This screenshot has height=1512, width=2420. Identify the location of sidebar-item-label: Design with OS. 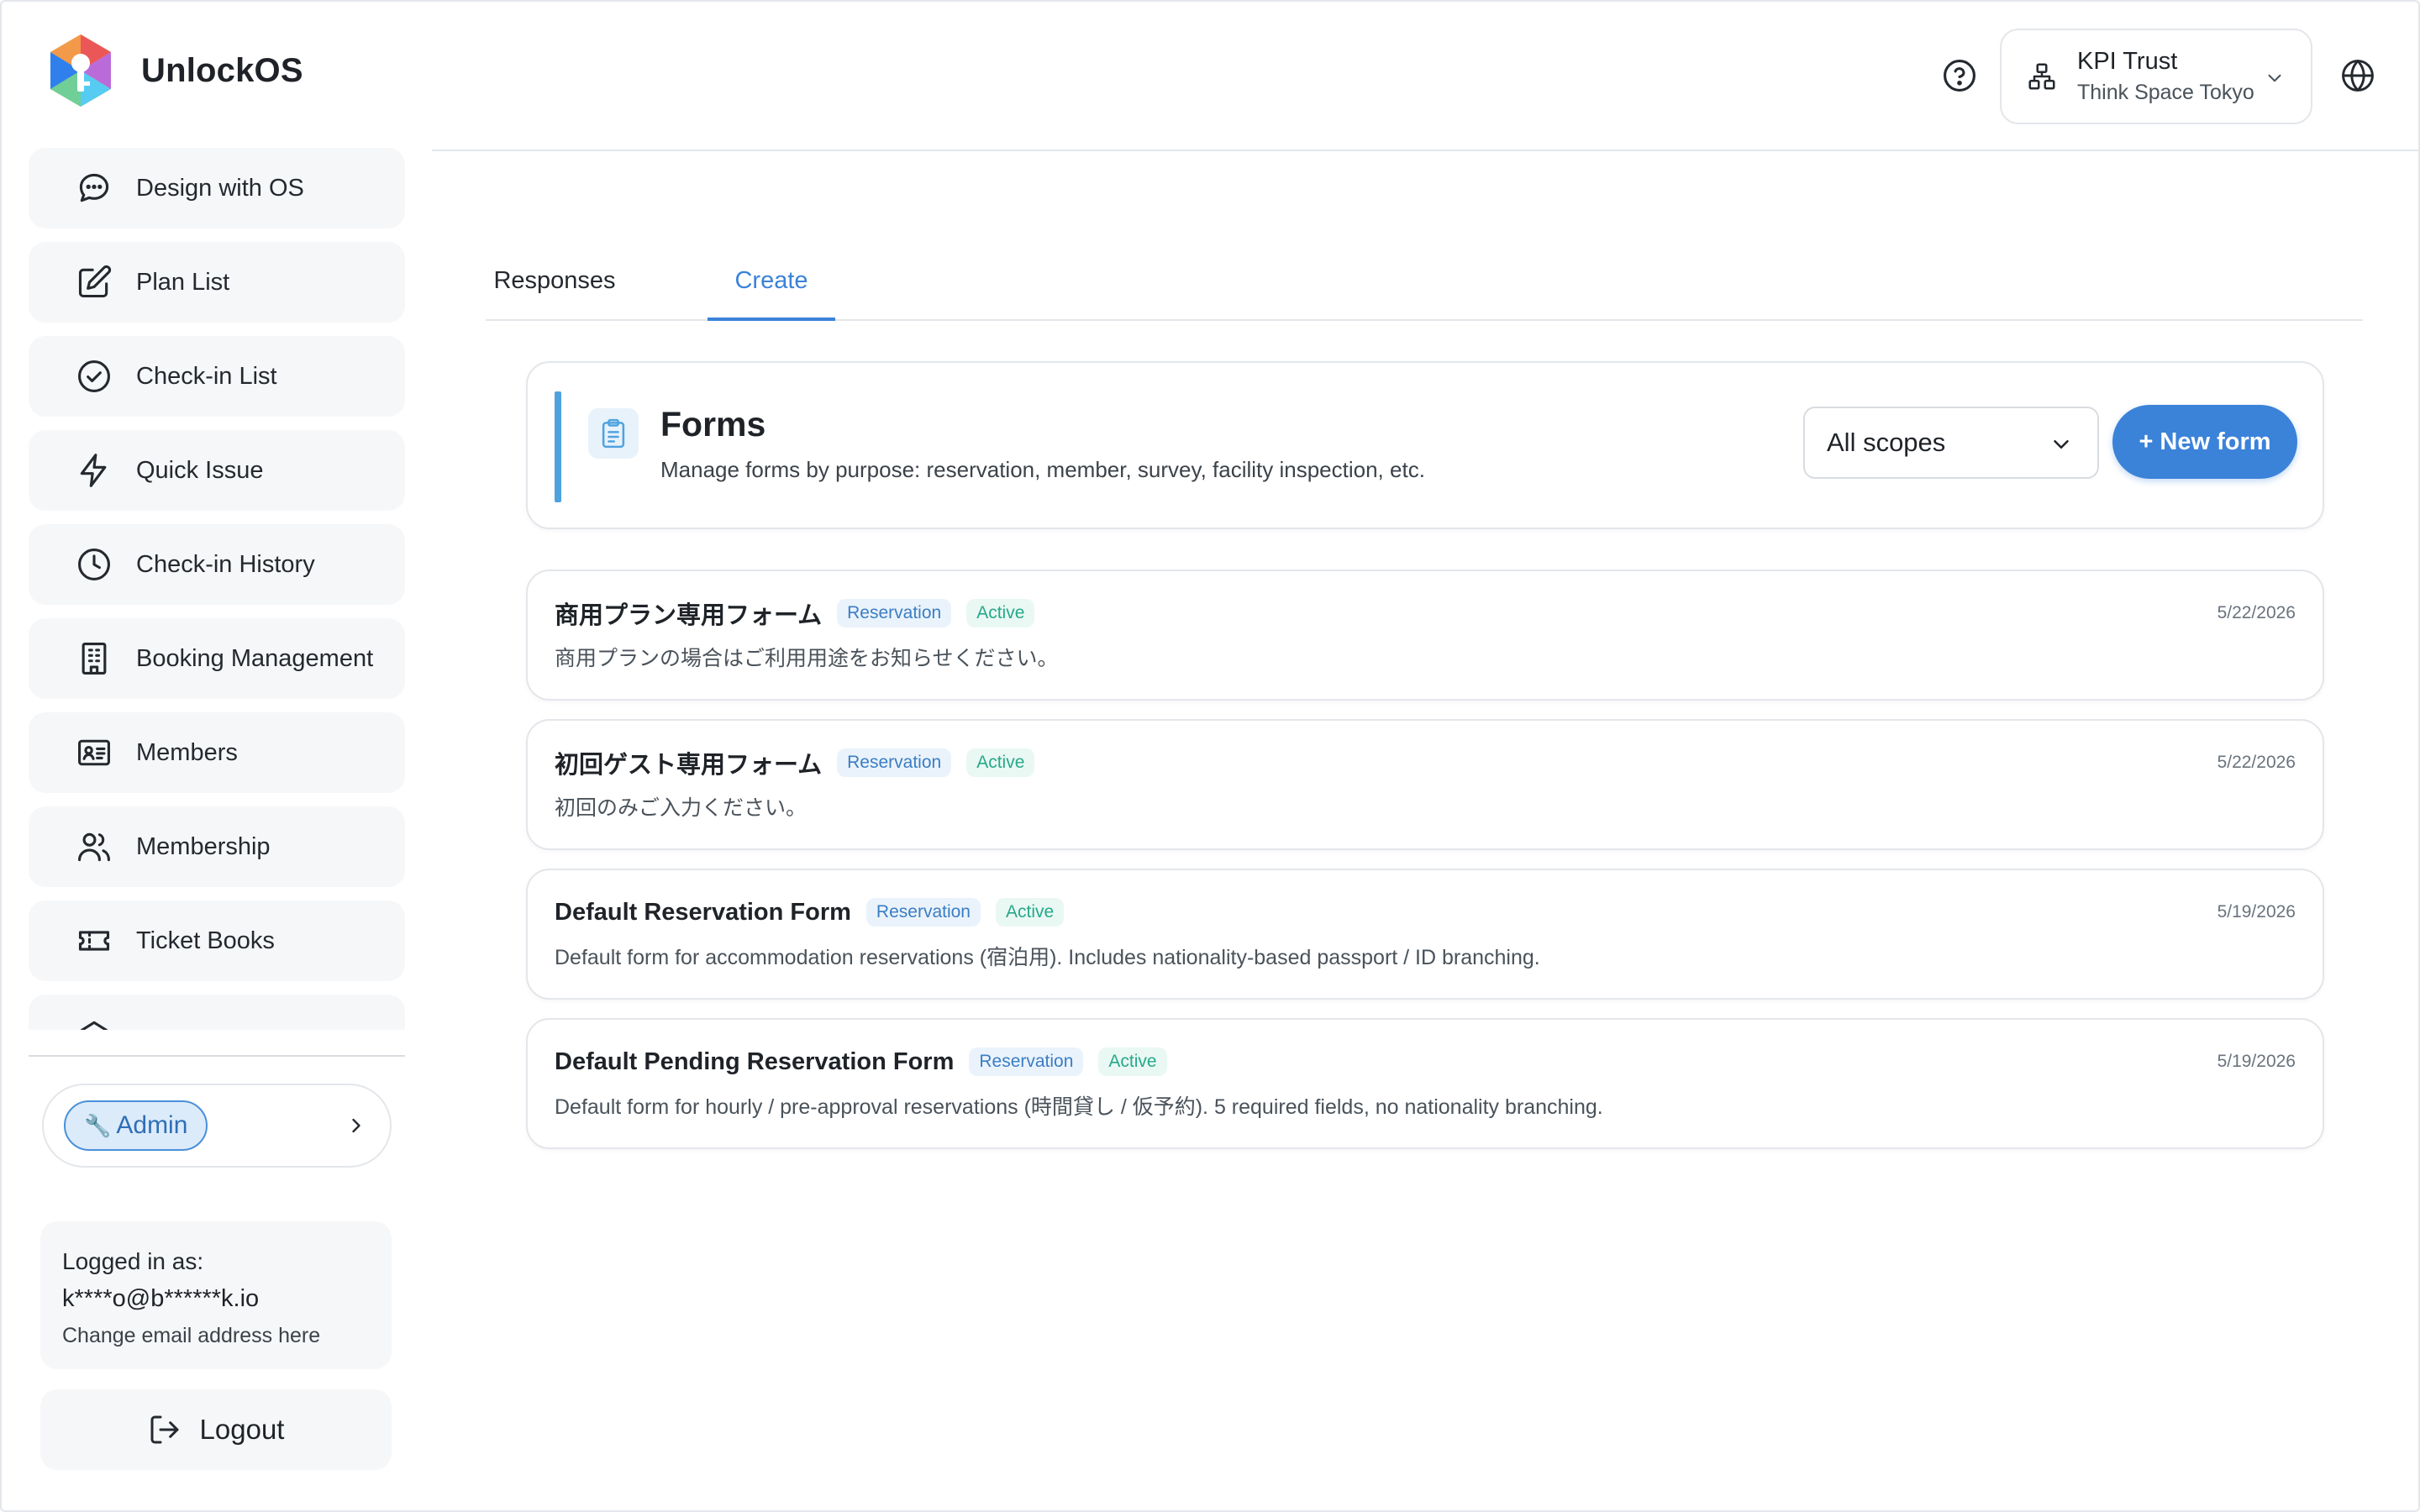
(220, 188).